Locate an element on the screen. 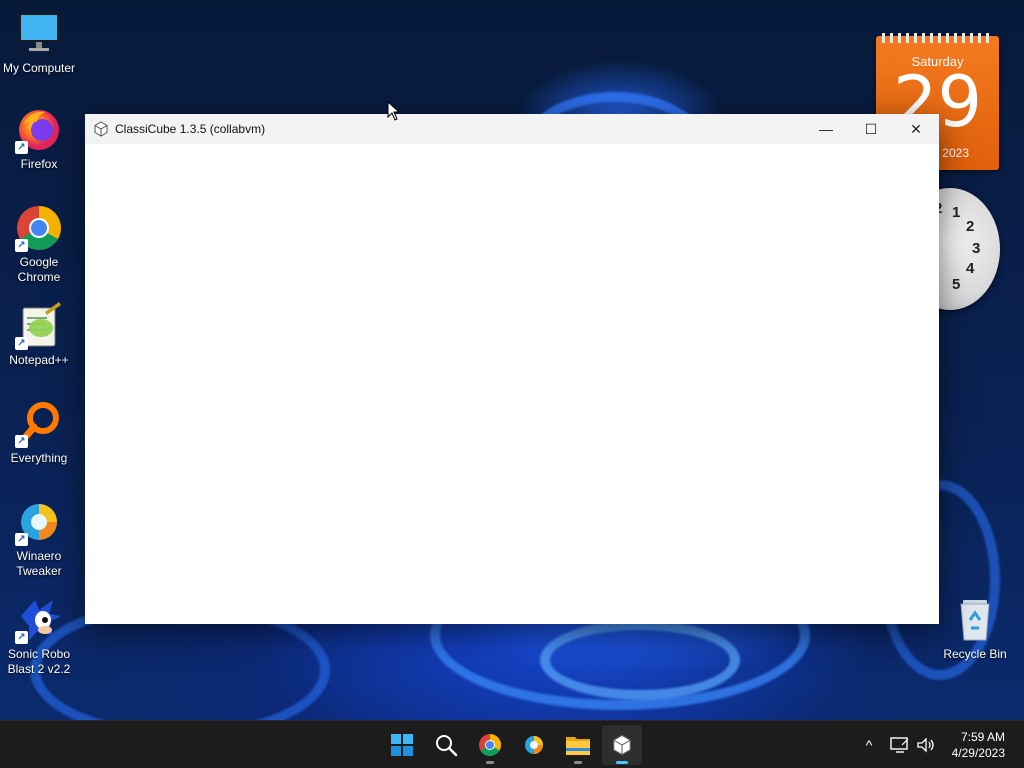  clock-numeral: 5 is located at coordinates (956, 284).